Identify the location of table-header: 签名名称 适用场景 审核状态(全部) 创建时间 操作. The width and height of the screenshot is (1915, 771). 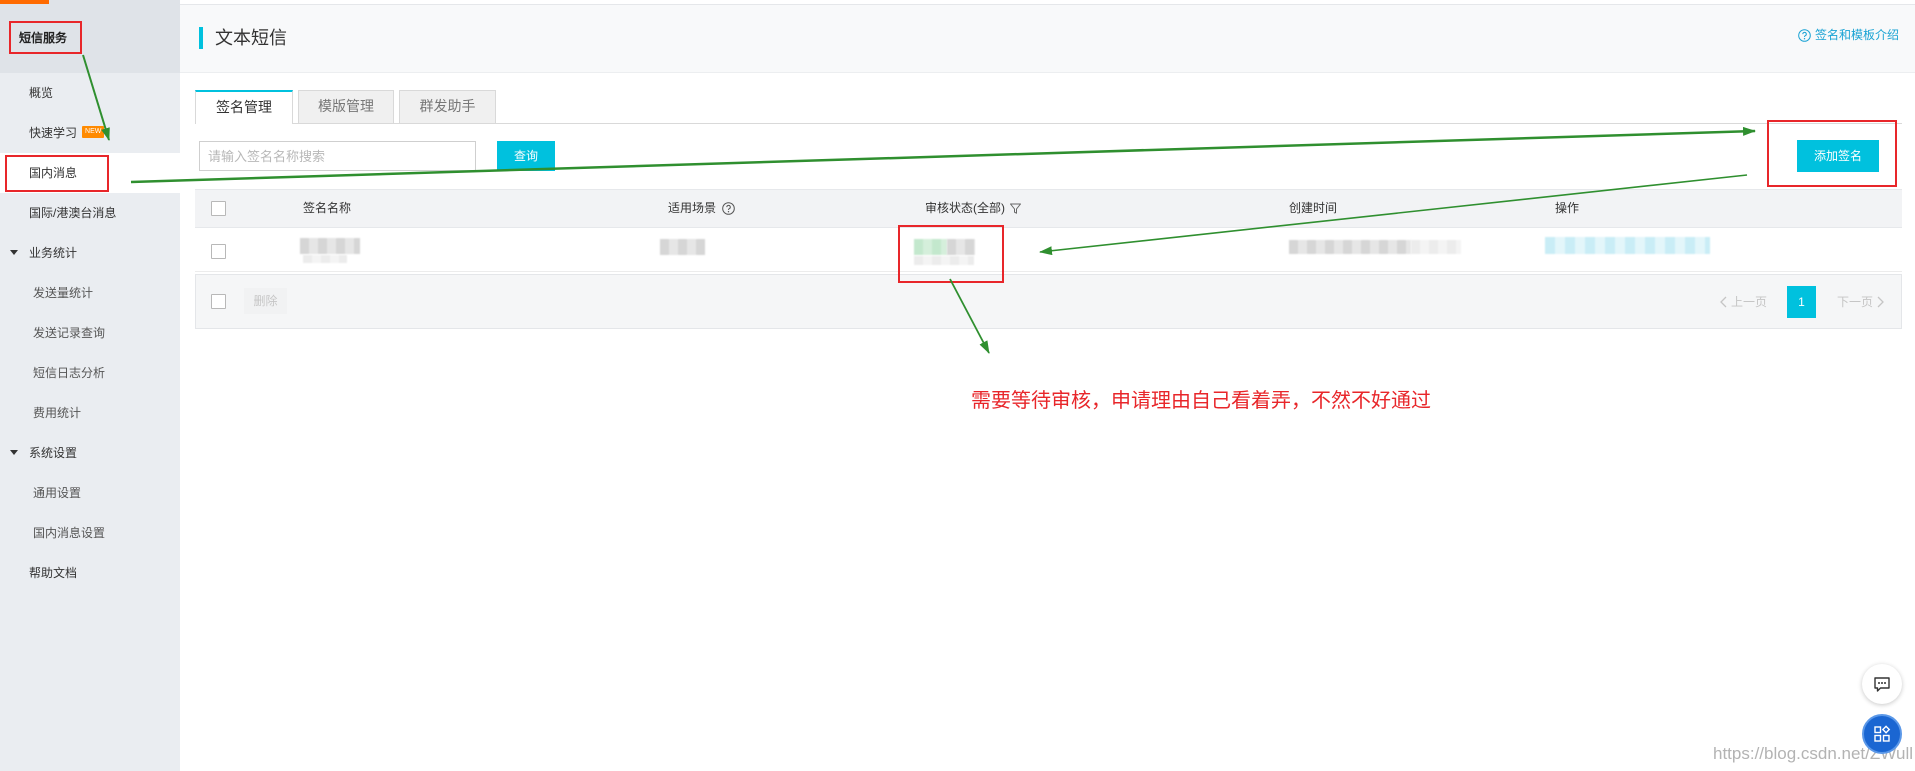
(1048, 208).